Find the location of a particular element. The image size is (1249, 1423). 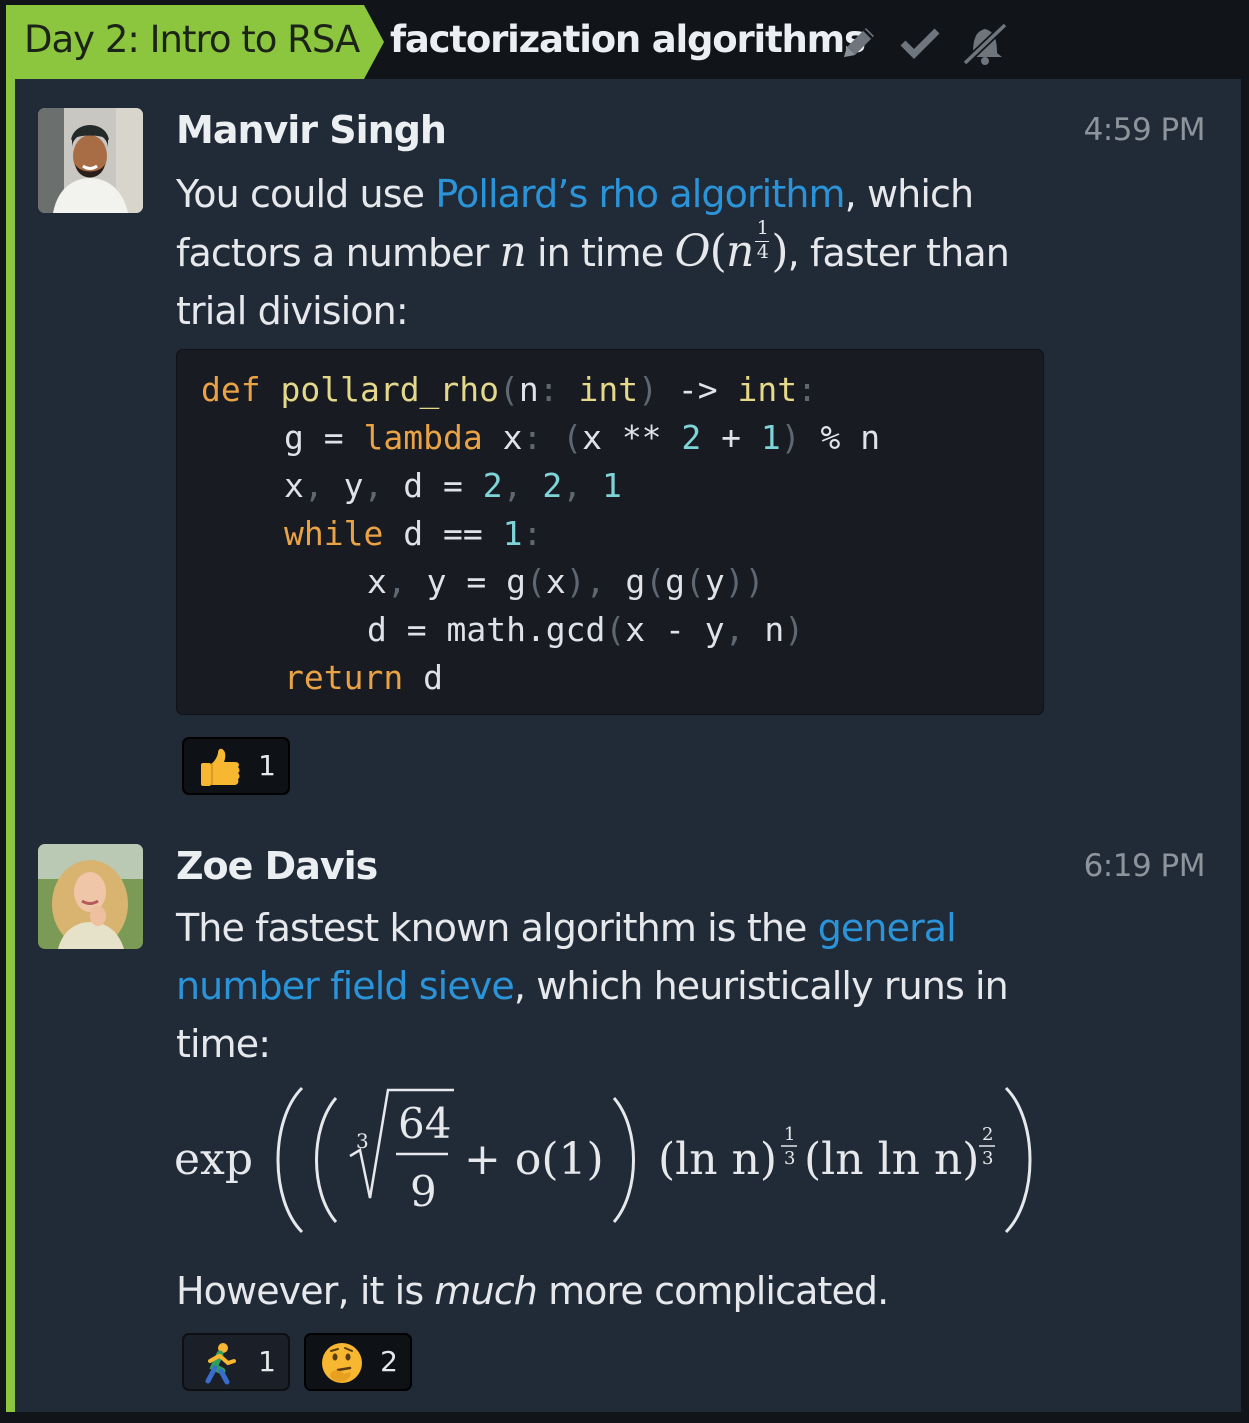

frac-denominator: 9 is located at coordinates (423, 1191).